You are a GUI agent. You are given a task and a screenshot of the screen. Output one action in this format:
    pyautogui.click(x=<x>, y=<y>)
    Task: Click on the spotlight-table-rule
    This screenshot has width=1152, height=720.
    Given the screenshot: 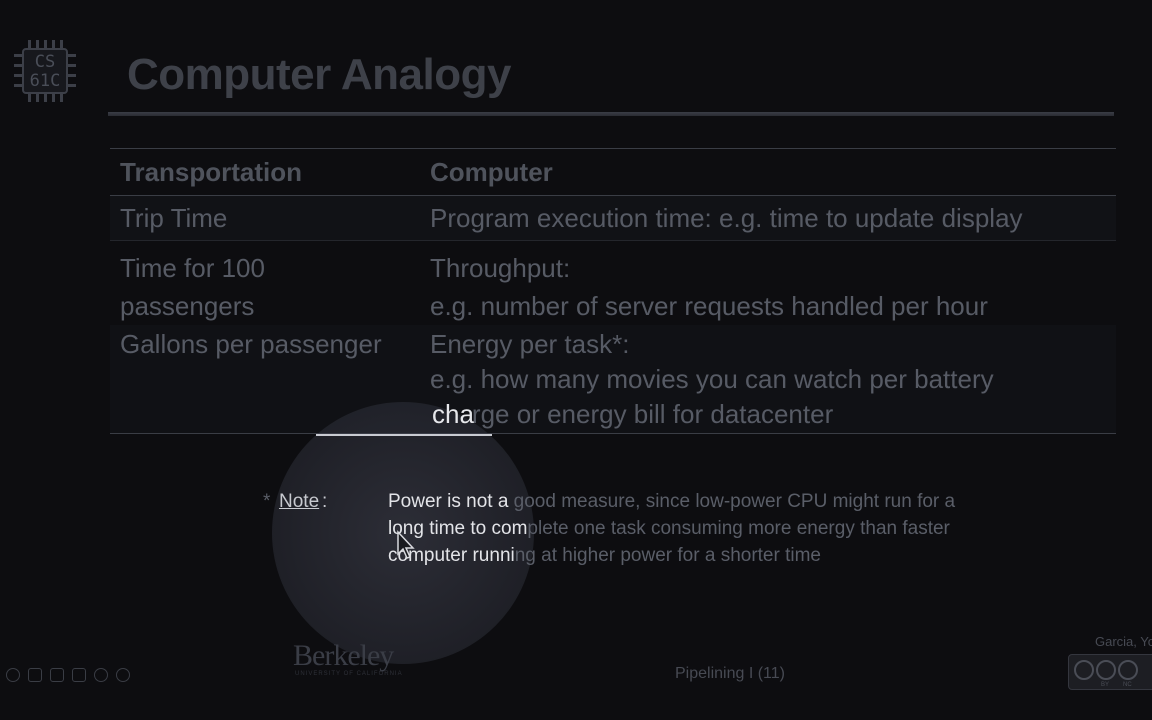 What is the action you would take?
    pyautogui.click(x=404, y=435)
    